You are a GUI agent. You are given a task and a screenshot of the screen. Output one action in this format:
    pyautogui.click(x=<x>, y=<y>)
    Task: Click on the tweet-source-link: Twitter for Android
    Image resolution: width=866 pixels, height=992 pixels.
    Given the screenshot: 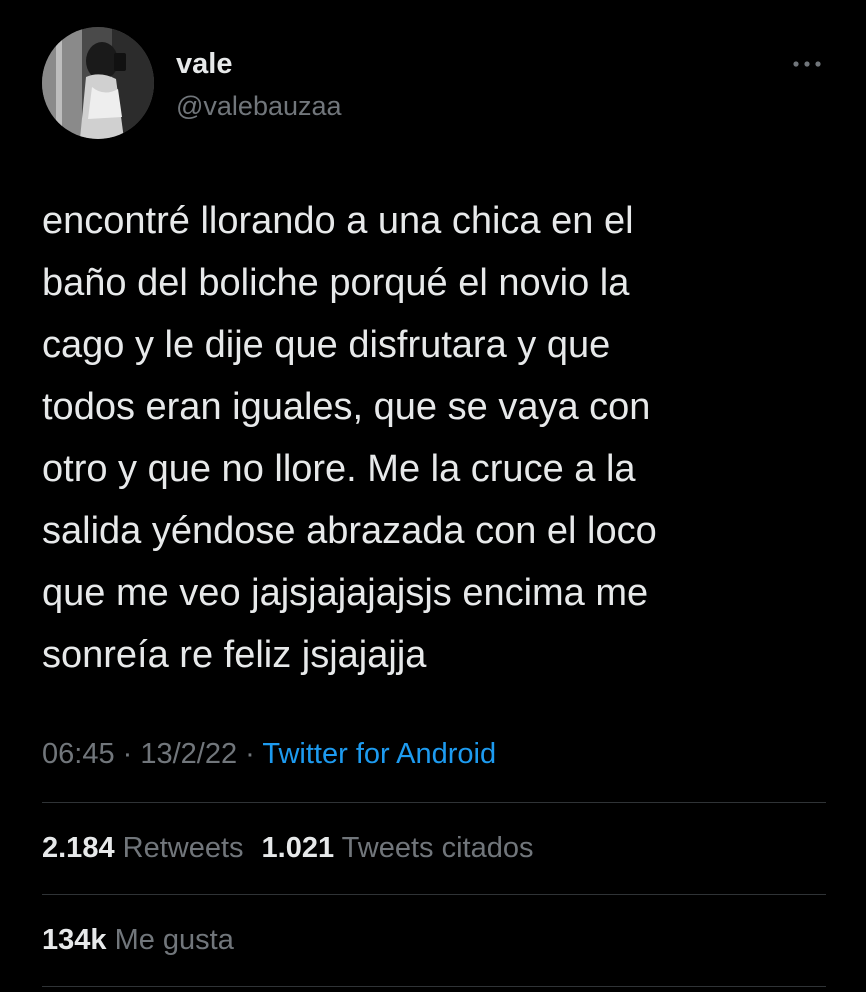 What is the action you would take?
    pyautogui.click(x=379, y=754)
    